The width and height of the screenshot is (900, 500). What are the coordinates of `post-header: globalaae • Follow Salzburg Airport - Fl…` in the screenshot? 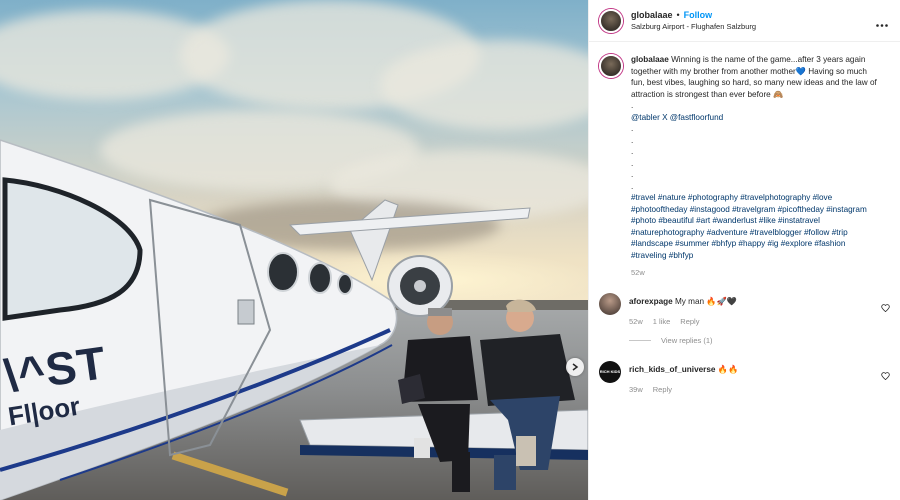 It's located at (744, 21).